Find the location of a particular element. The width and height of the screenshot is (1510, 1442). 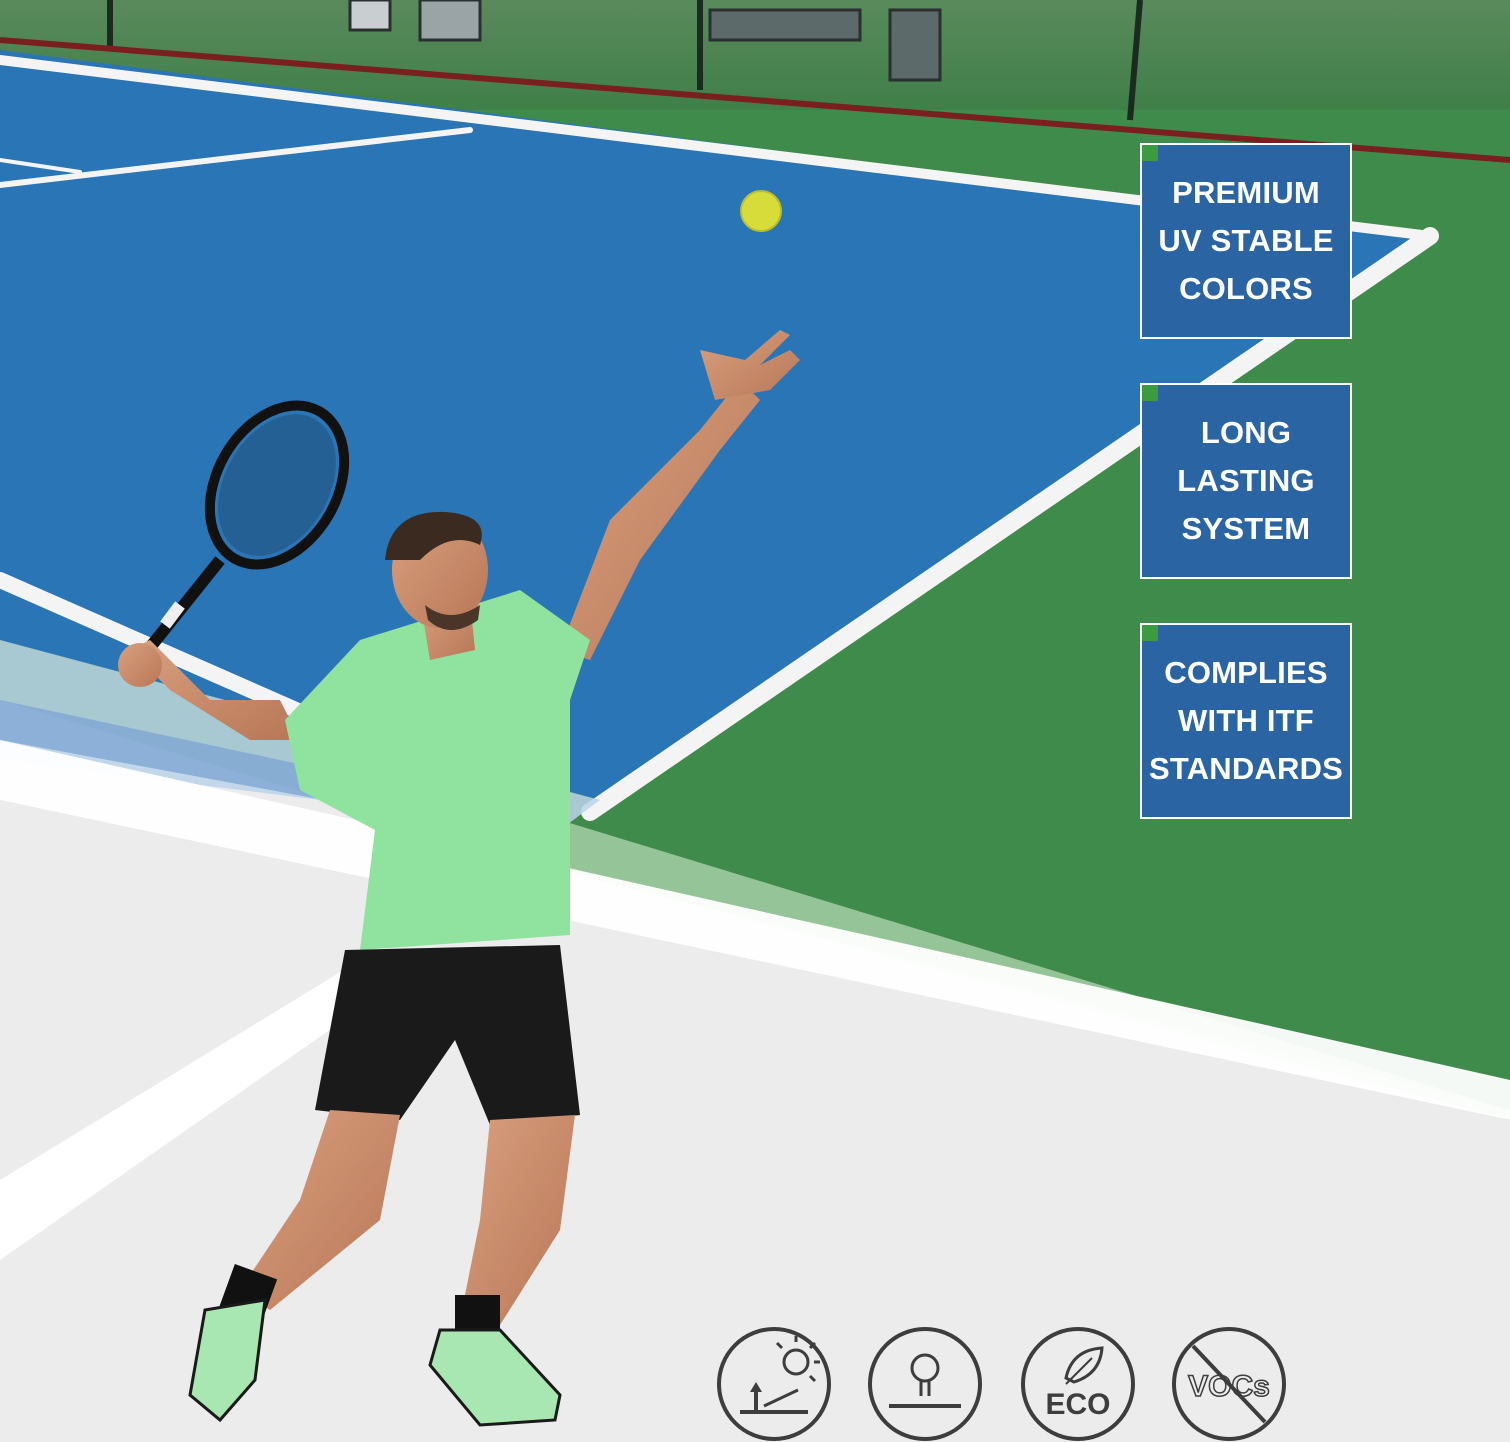

feature-label: COMPLIES WITH ITF STANDARDS is located at coordinates (1246, 720).